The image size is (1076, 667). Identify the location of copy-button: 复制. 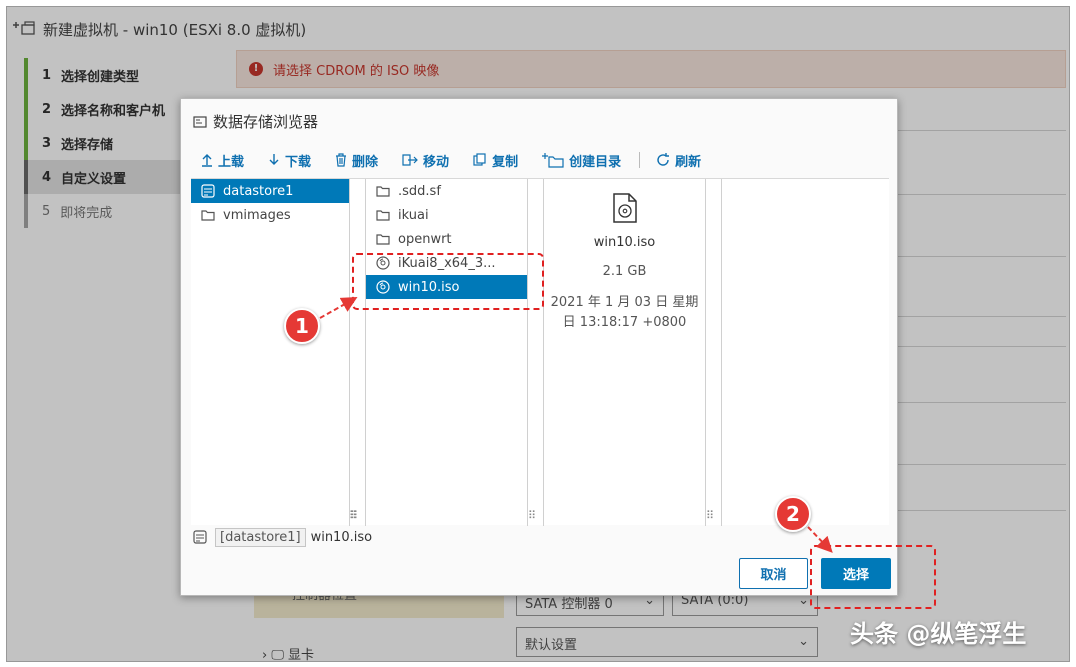
(495, 160).